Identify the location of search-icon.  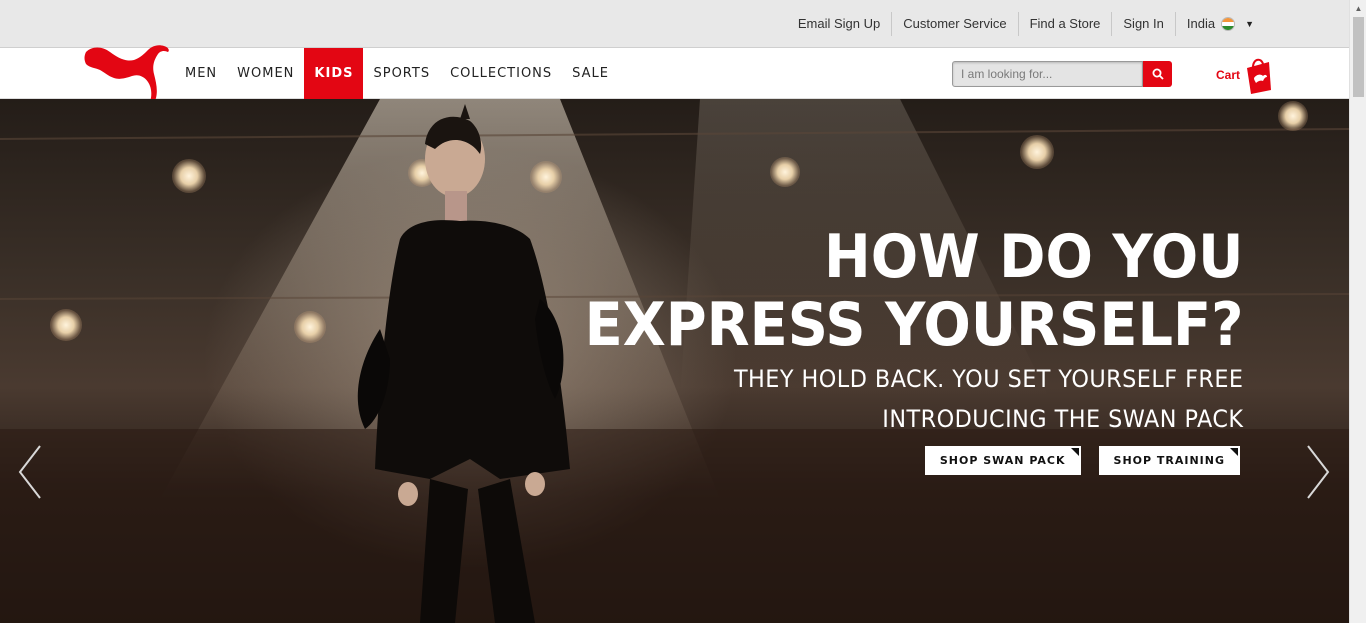
(1158, 74).